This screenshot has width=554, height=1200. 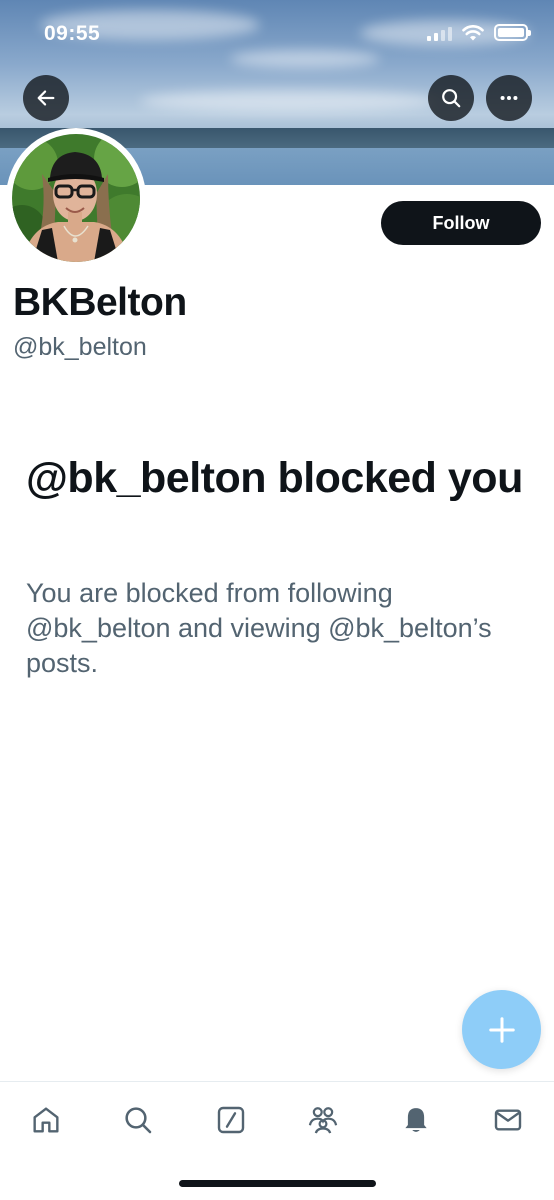 I want to click on grok-icon, so click(x=231, y=1120).